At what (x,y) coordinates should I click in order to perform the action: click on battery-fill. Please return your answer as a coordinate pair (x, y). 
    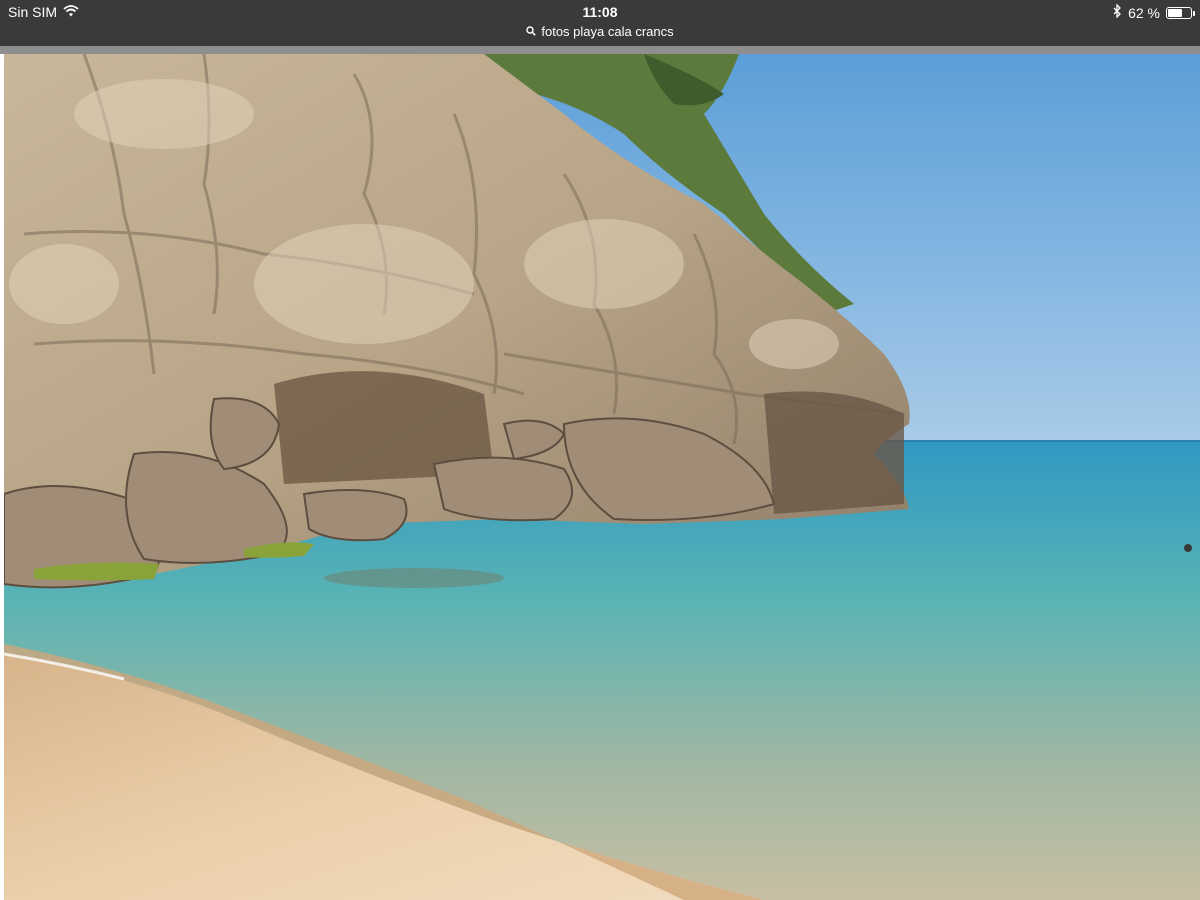
    Looking at the image, I should click on (1175, 12).